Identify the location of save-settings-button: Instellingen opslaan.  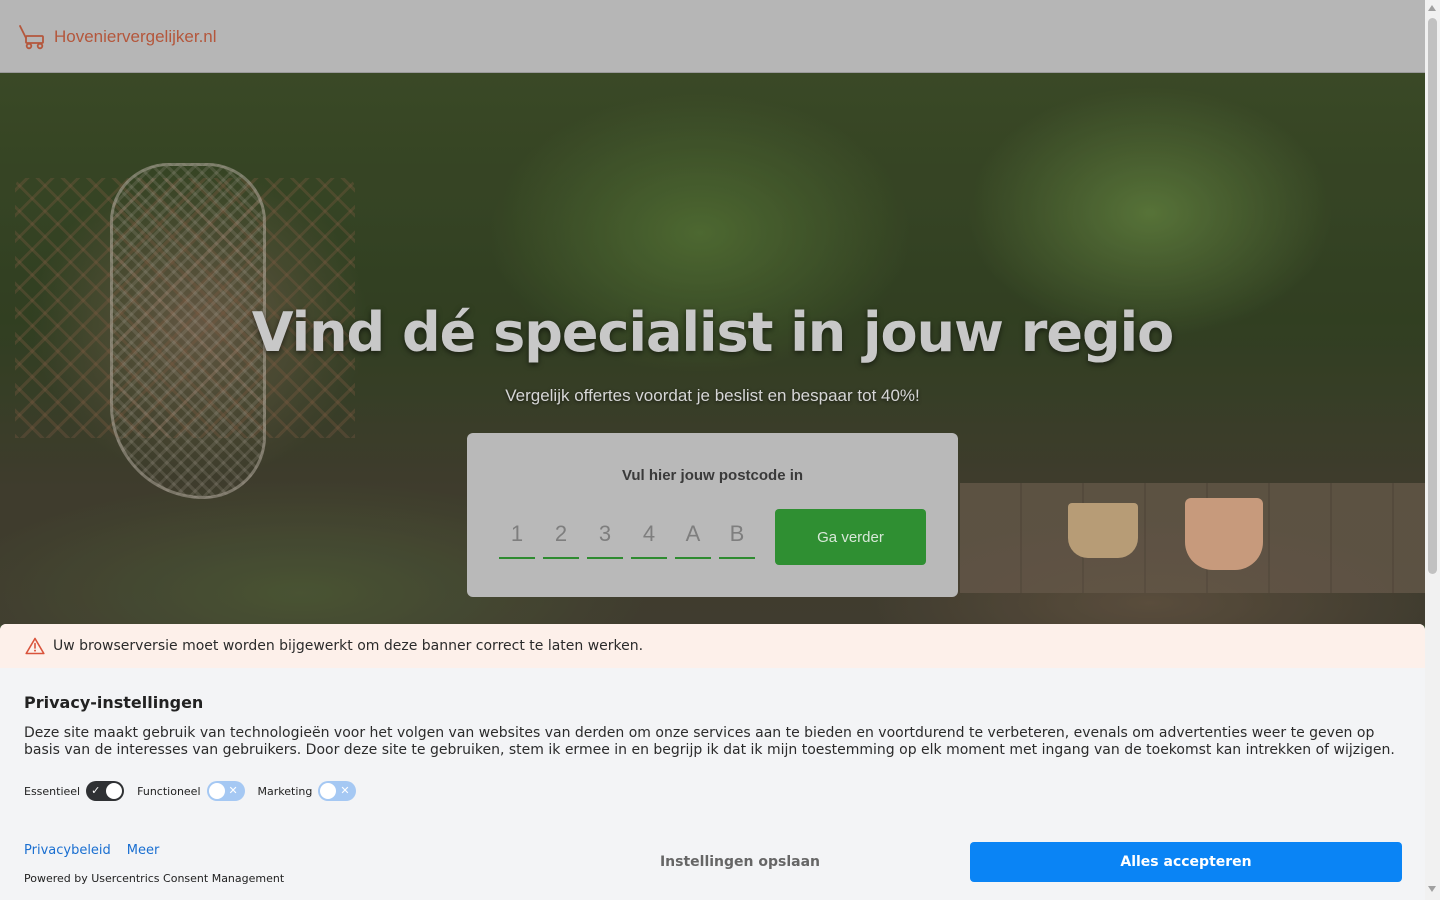
(740, 862).